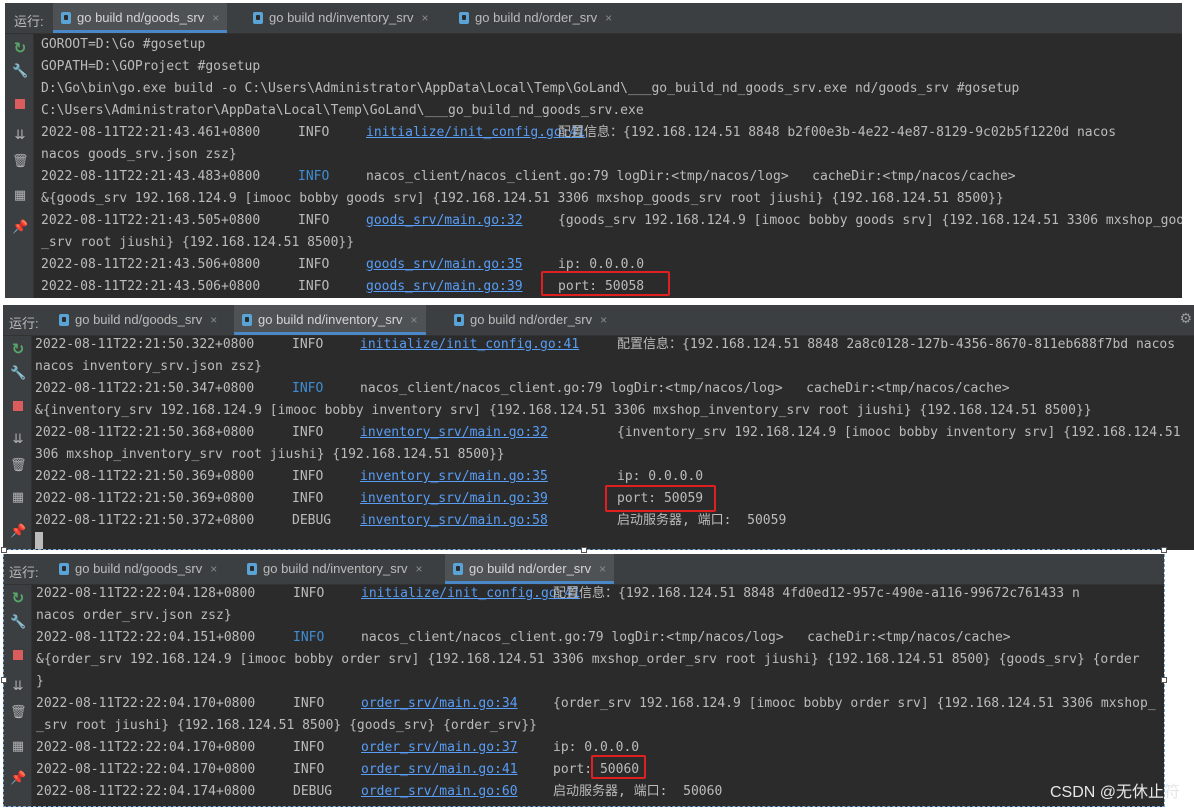 The width and height of the screenshot is (1194, 810). What do you see at coordinates (605, 283) in the screenshot?
I see `port-highlight` at bounding box center [605, 283].